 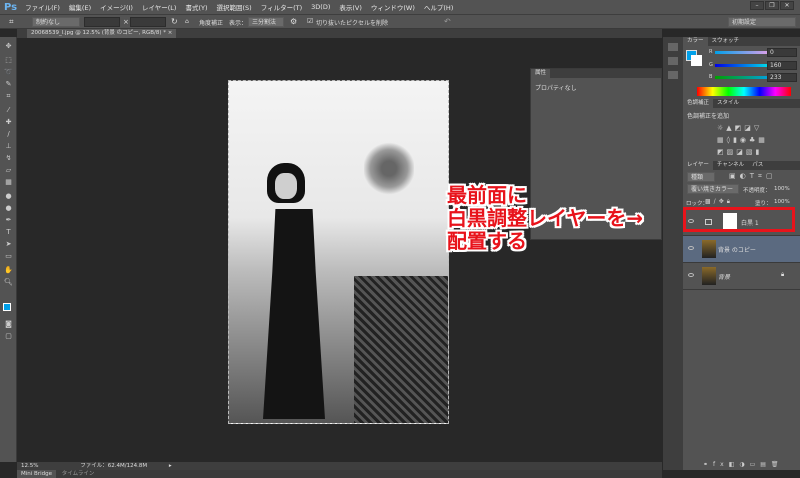 I want to click on straighten-button: 角度補正, so click(x=211, y=22).